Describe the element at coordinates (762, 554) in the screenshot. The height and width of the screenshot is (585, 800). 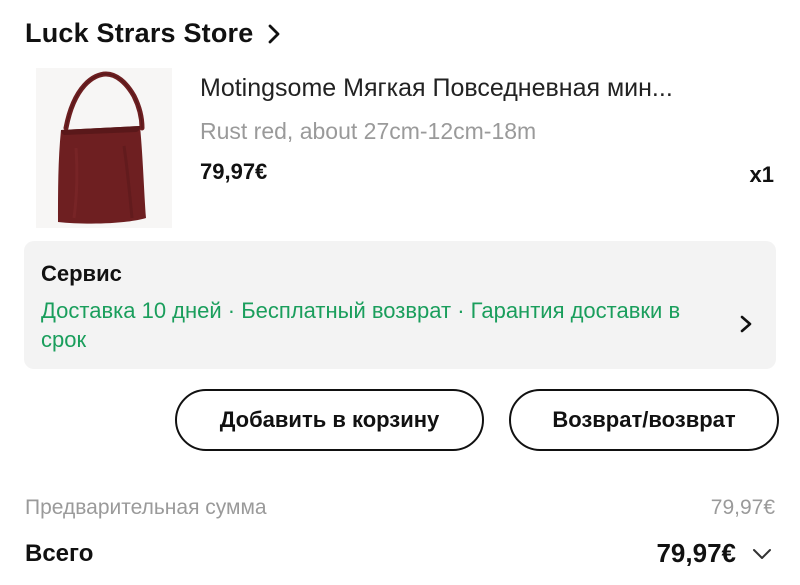
I see `chevron-down-icon` at that location.